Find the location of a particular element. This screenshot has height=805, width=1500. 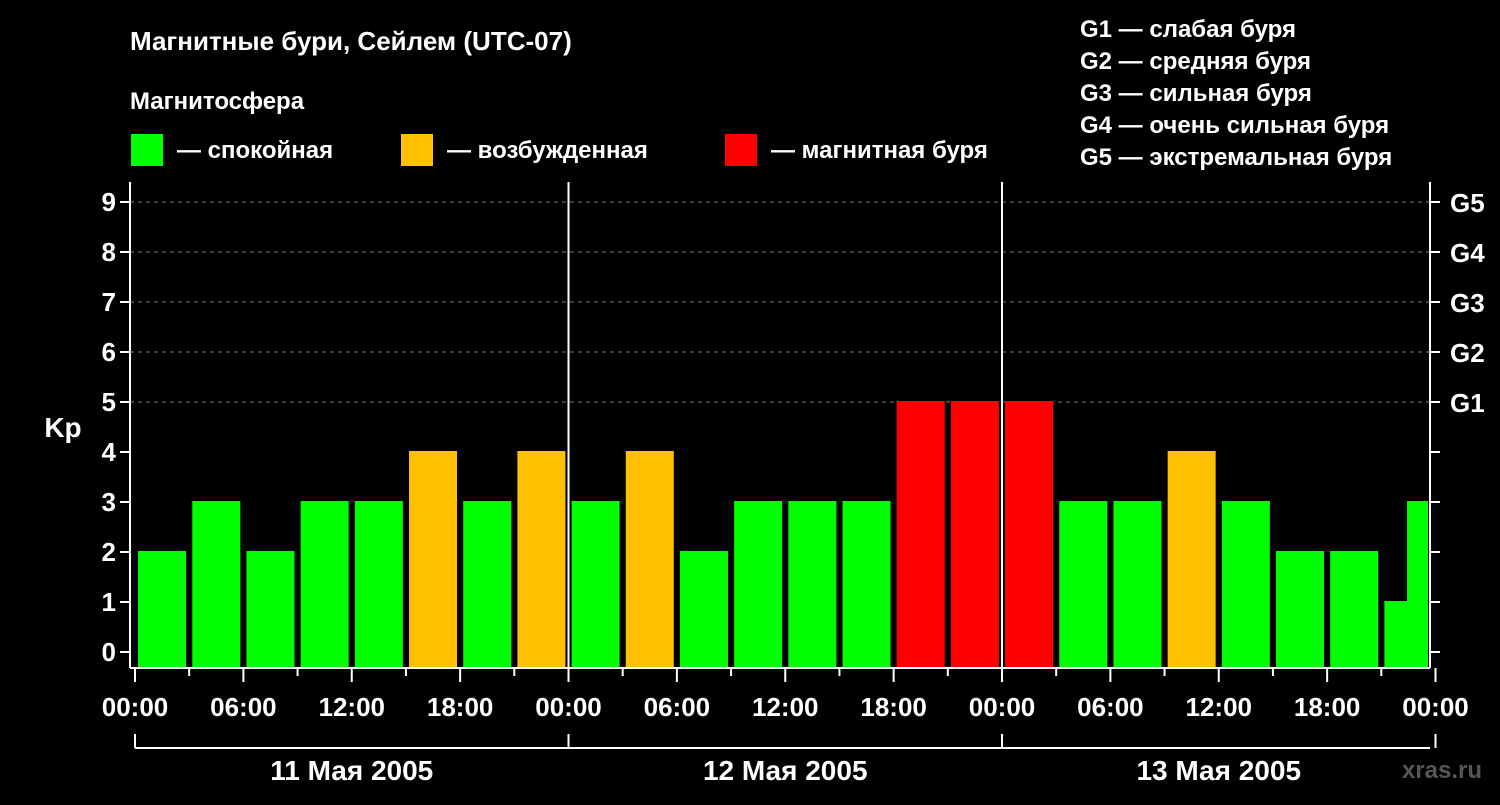

g-tick-label: G3 is located at coordinates (1467, 303).